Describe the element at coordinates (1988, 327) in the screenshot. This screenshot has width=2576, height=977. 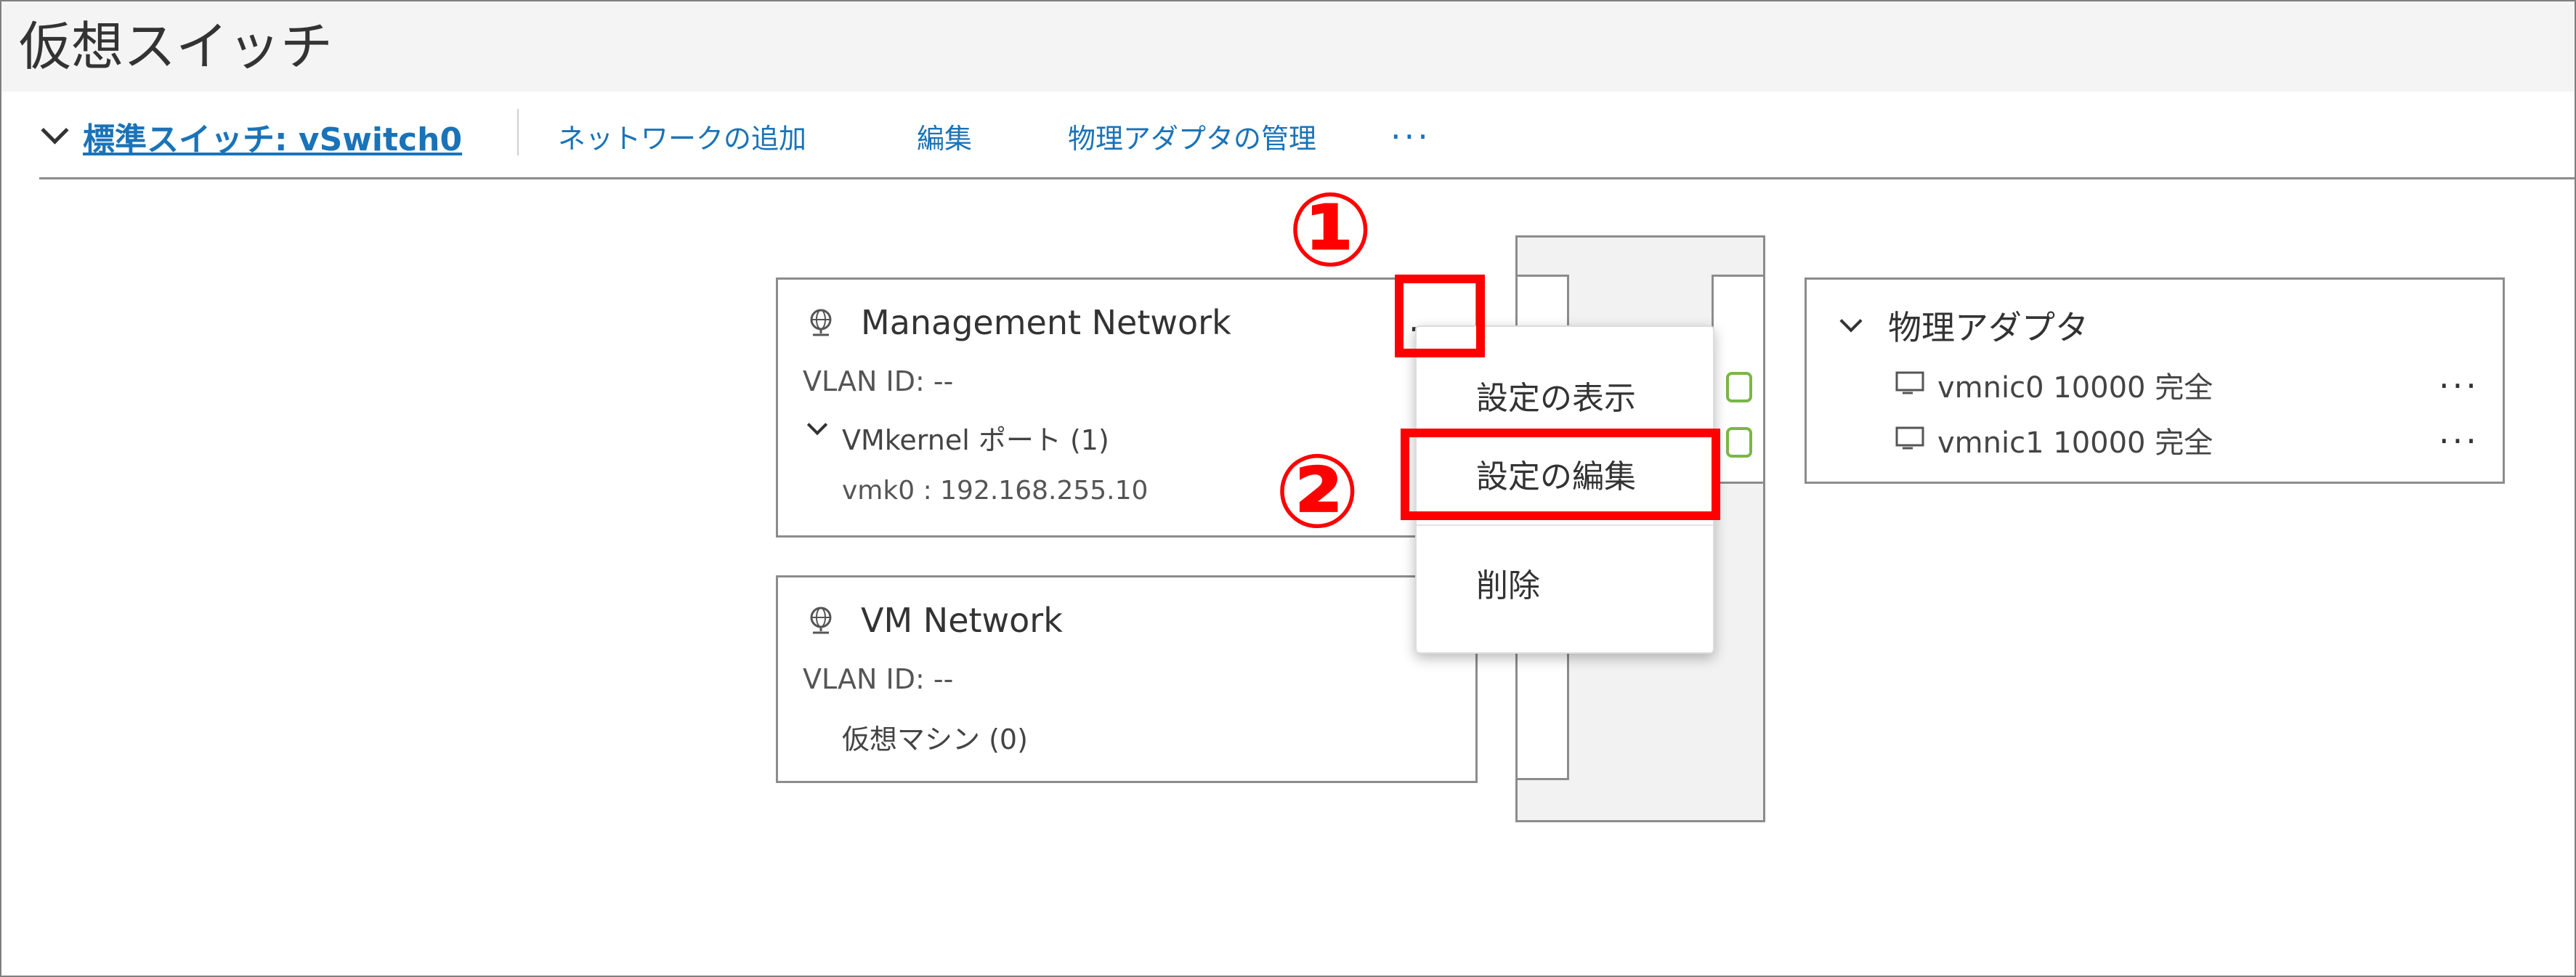
I see `physical-adapters-title: 物理アダプタ` at that location.